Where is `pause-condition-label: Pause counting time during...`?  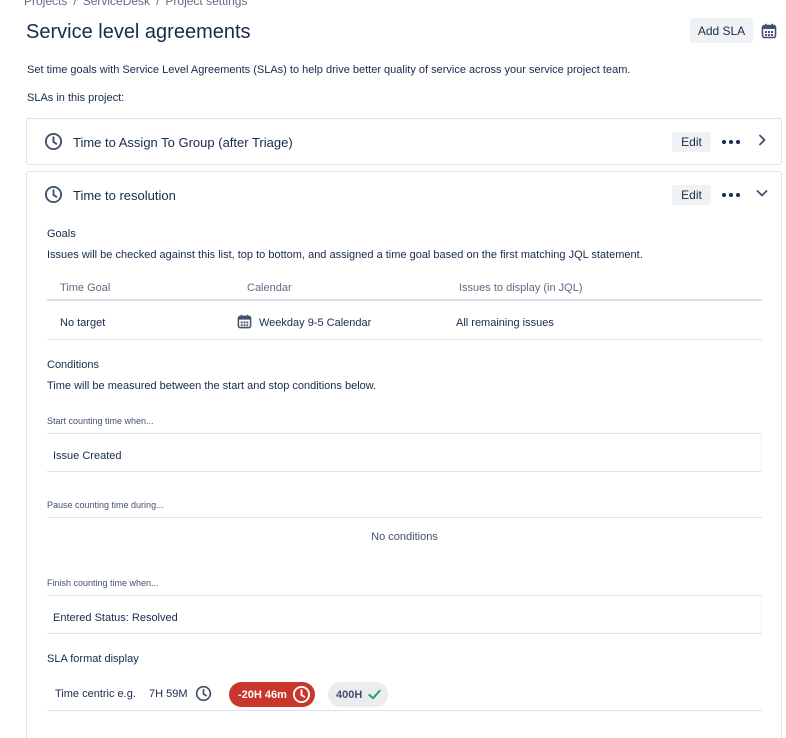 pause-condition-label: Pause counting time during... is located at coordinates (105, 505).